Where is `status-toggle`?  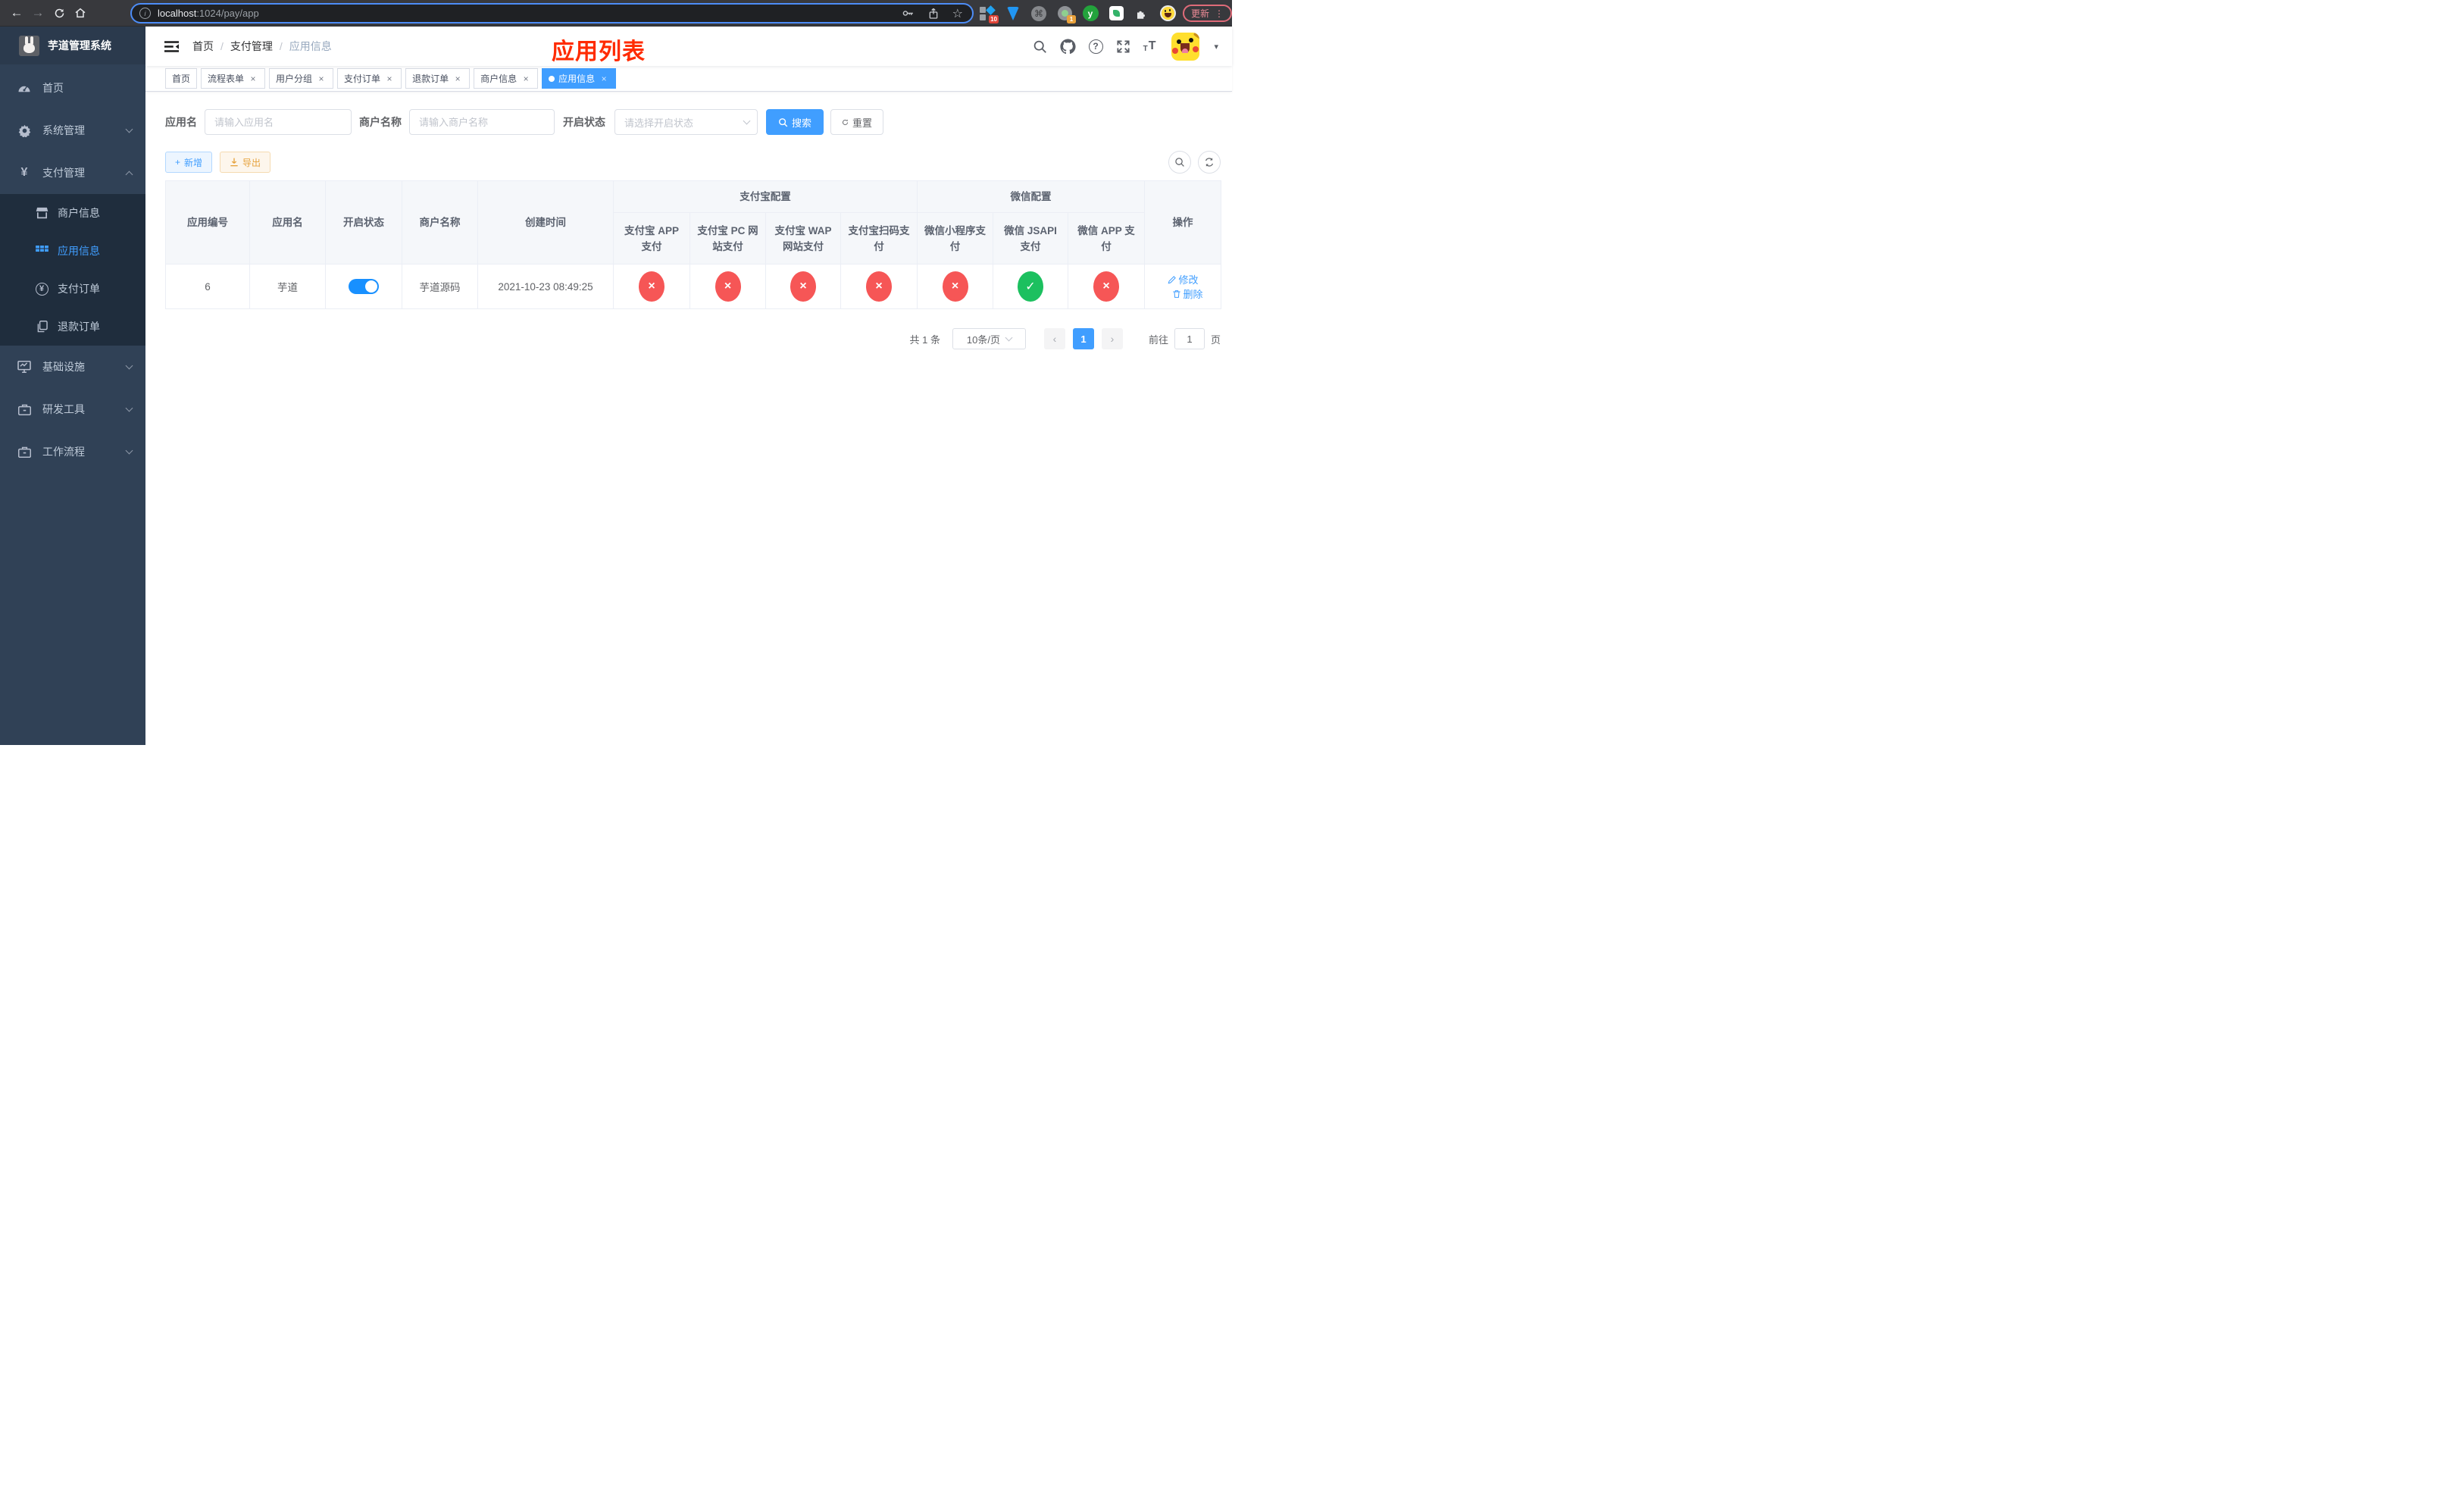 status-toggle is located at coordinates (364, 287).